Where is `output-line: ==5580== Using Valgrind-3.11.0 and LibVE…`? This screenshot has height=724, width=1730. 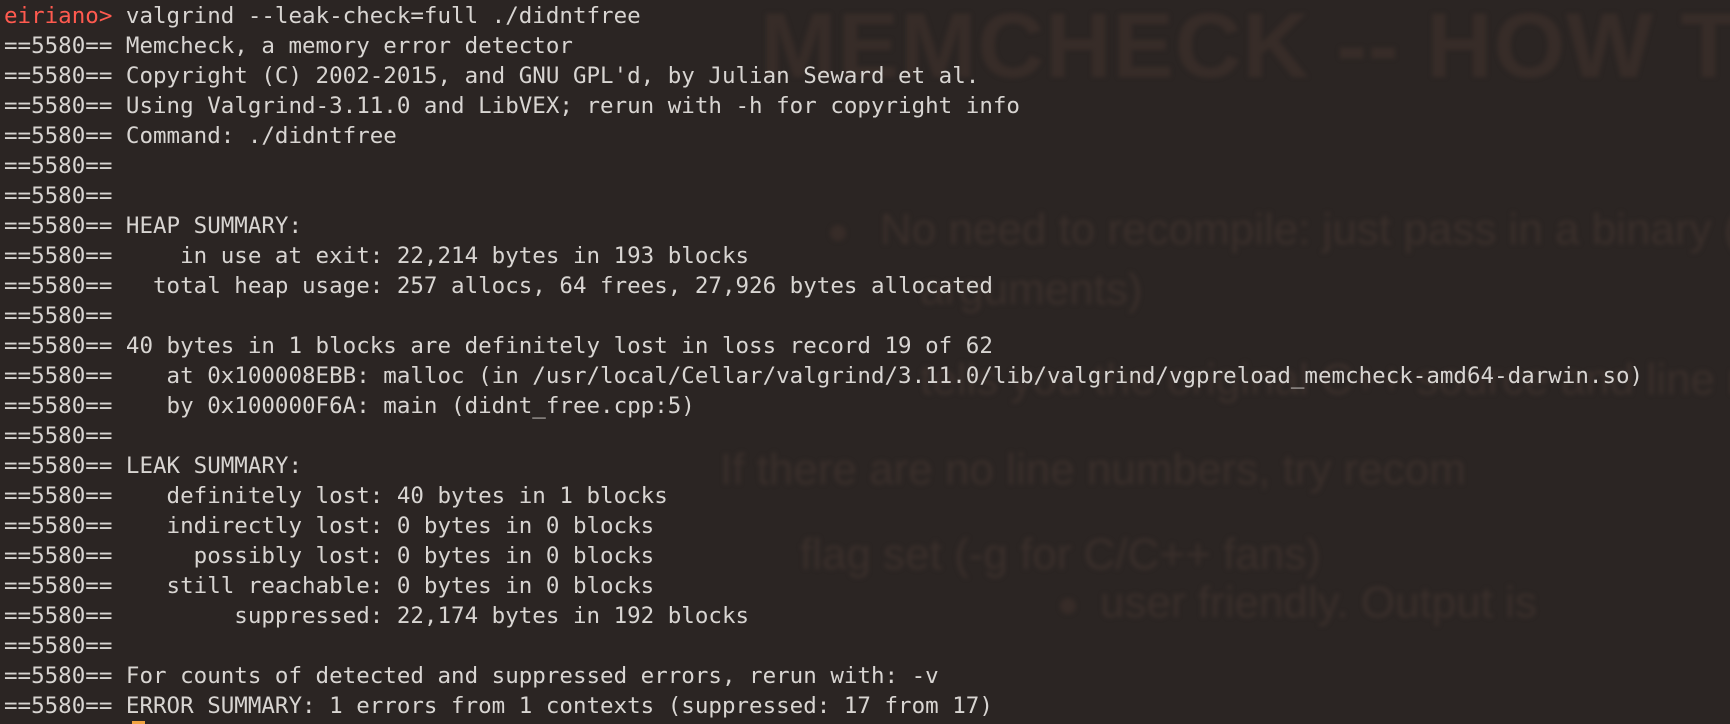 output-line: ==5580== Using Valgrind-3.11.0 and LibVE… is located at coordinates (512, 106).